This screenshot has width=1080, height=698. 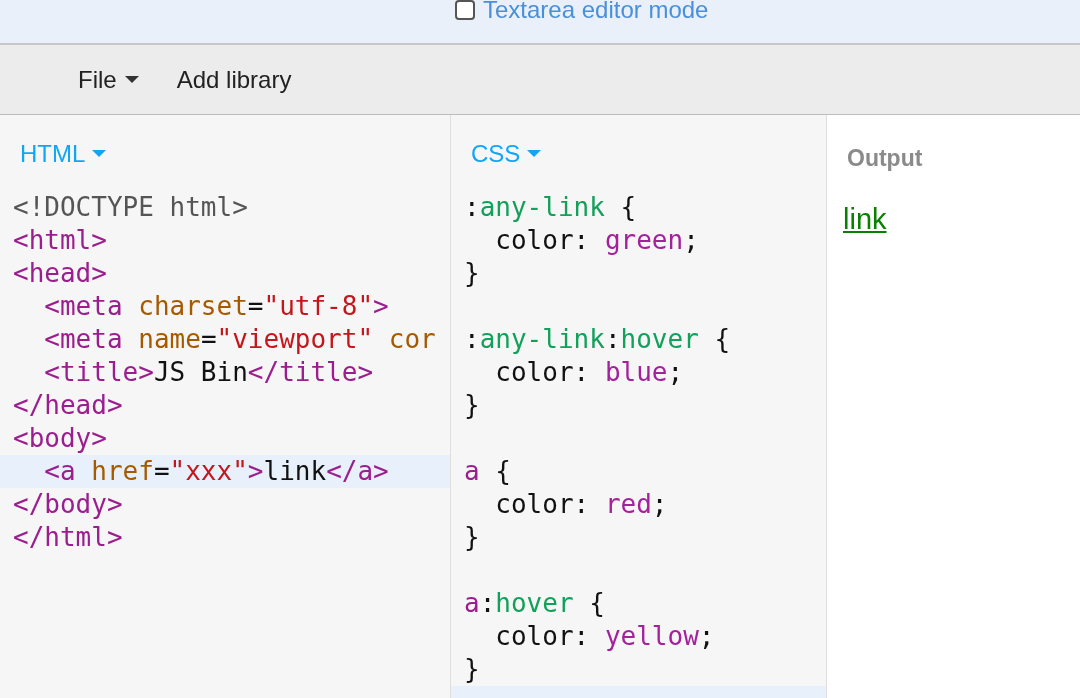 What do you see at coordinates (589, 372) in the screenshot?
I see `code-line: color: blue;` at bounding box center [589, 372].